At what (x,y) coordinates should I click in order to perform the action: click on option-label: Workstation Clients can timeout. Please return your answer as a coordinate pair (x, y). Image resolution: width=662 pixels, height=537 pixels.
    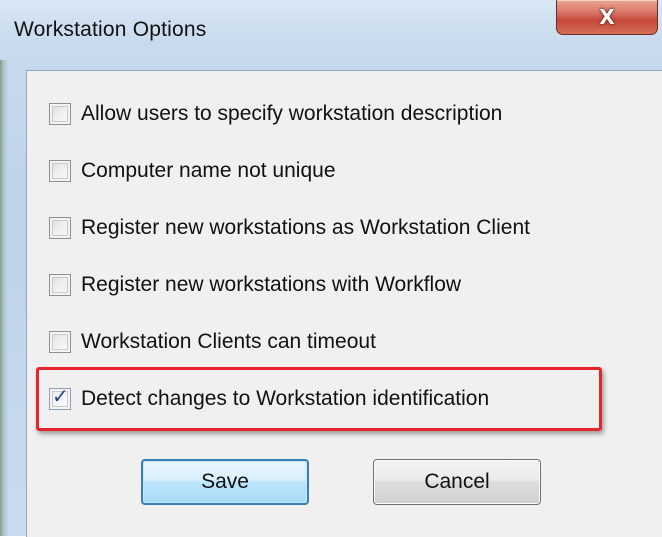
    Looking at the image, I should click on (228, 341).